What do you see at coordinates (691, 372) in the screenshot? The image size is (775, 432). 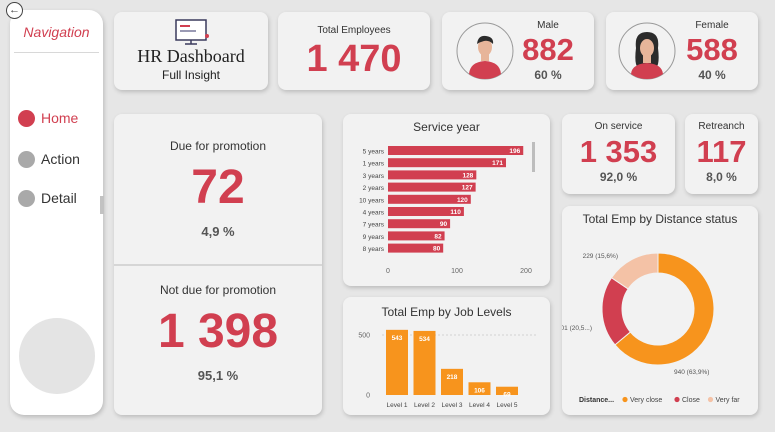 I see `distance-data-label: 940 (63,9%)` at bounding box center [691, 372].